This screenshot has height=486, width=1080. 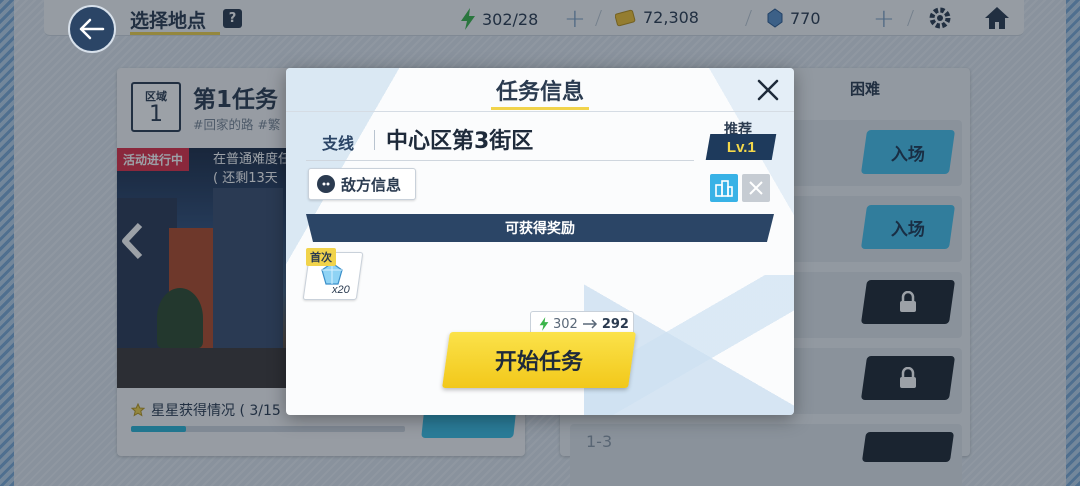 I want to click on dialog-title-underline, so click(x=540, y=108).